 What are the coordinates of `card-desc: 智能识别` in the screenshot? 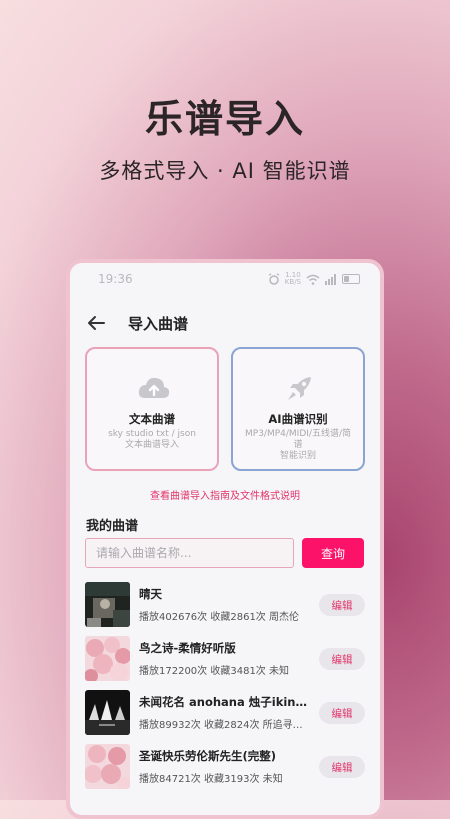 It's located at (297, 456).